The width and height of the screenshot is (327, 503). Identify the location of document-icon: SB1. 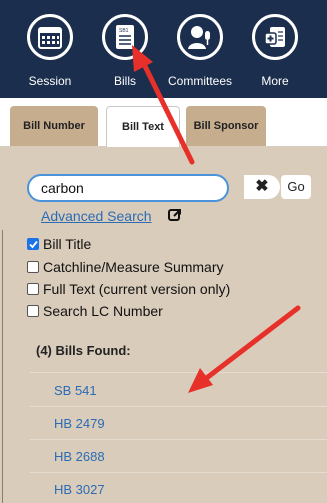
(125, 37).